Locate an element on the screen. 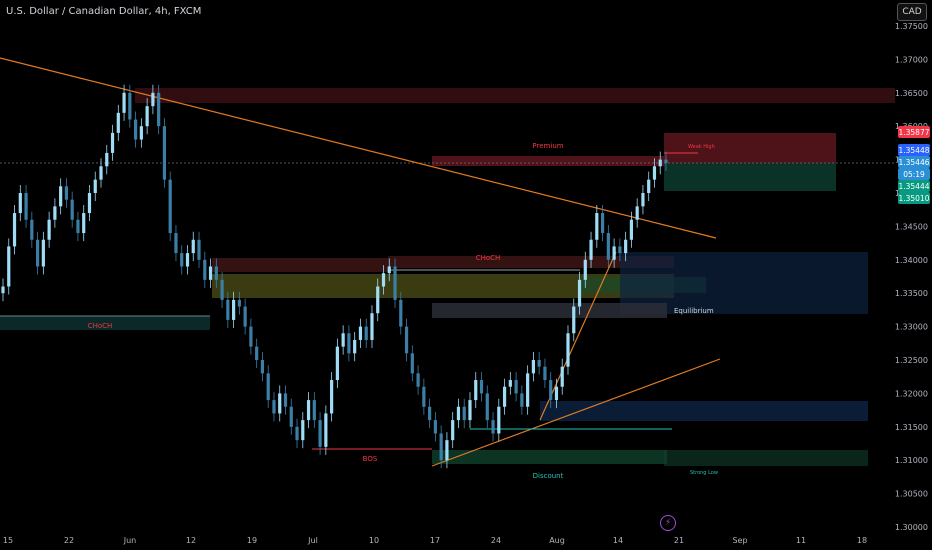 The image size is (932, 550). supply-zone-top is located at coordinates (515, 95).